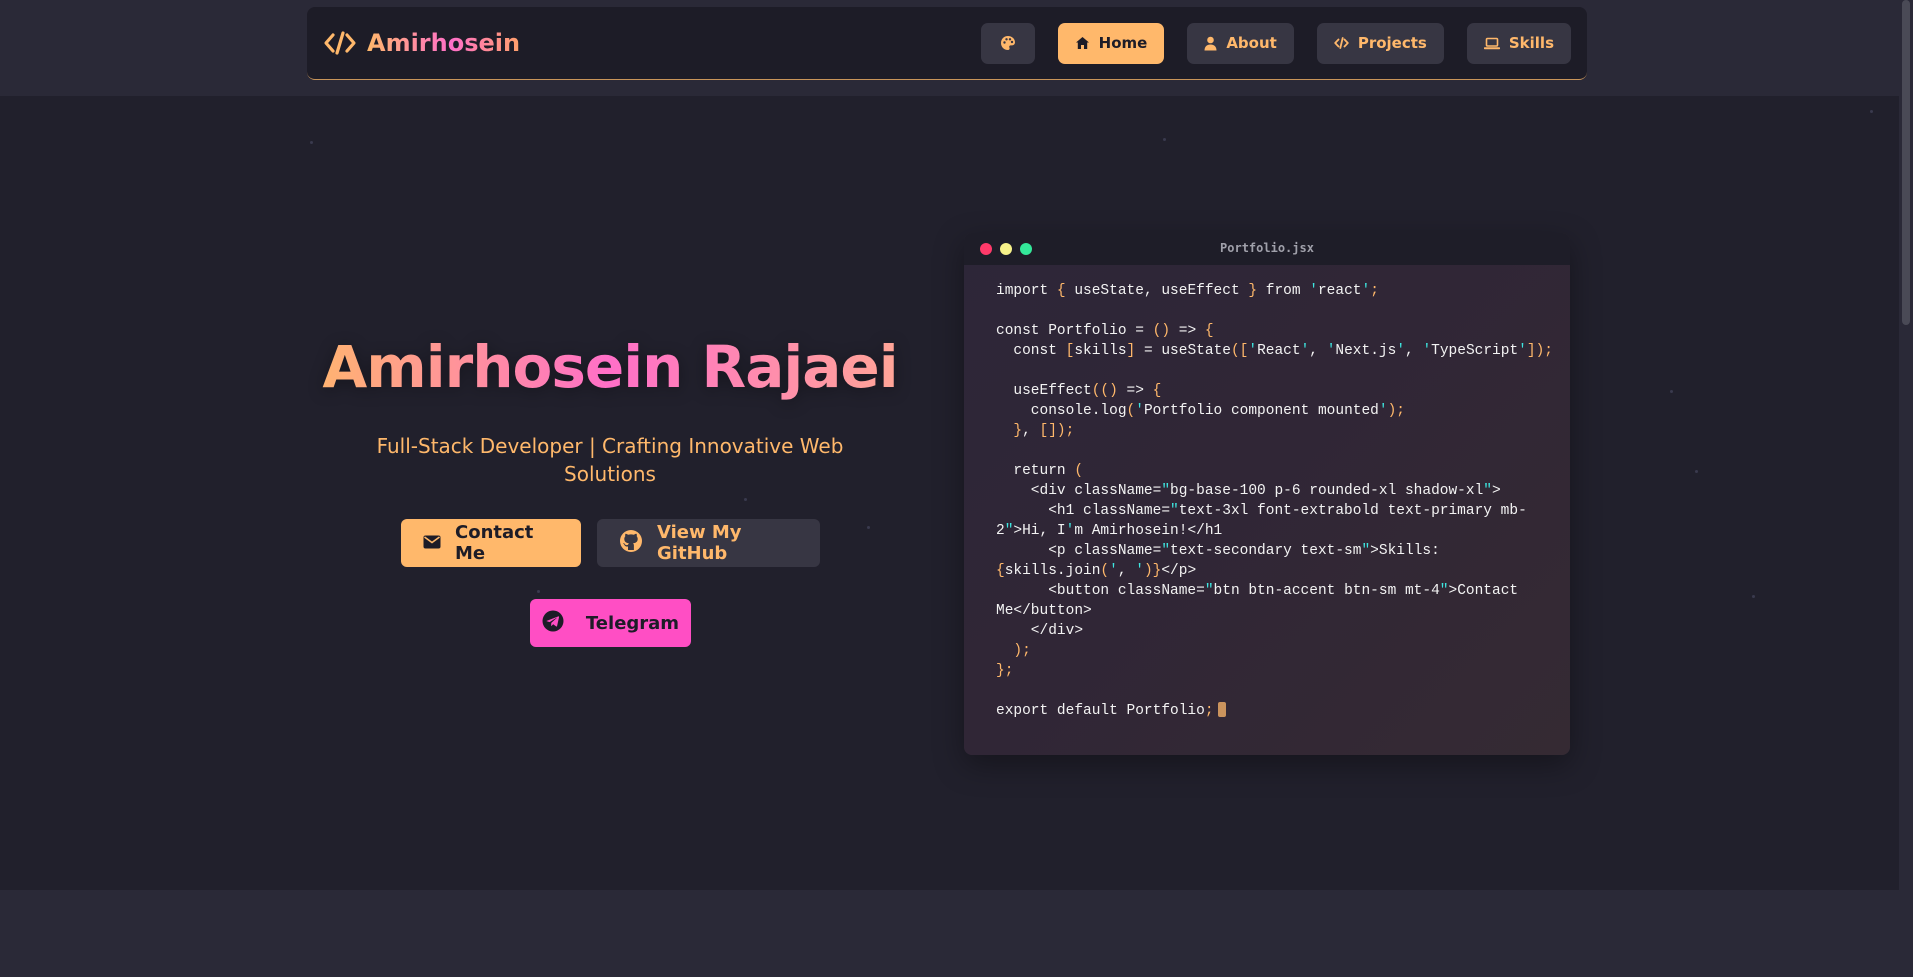 The width and height of the screenshot is (1913, 977). I want to click on nav-projects-label: Projects, so click(1392, 43).